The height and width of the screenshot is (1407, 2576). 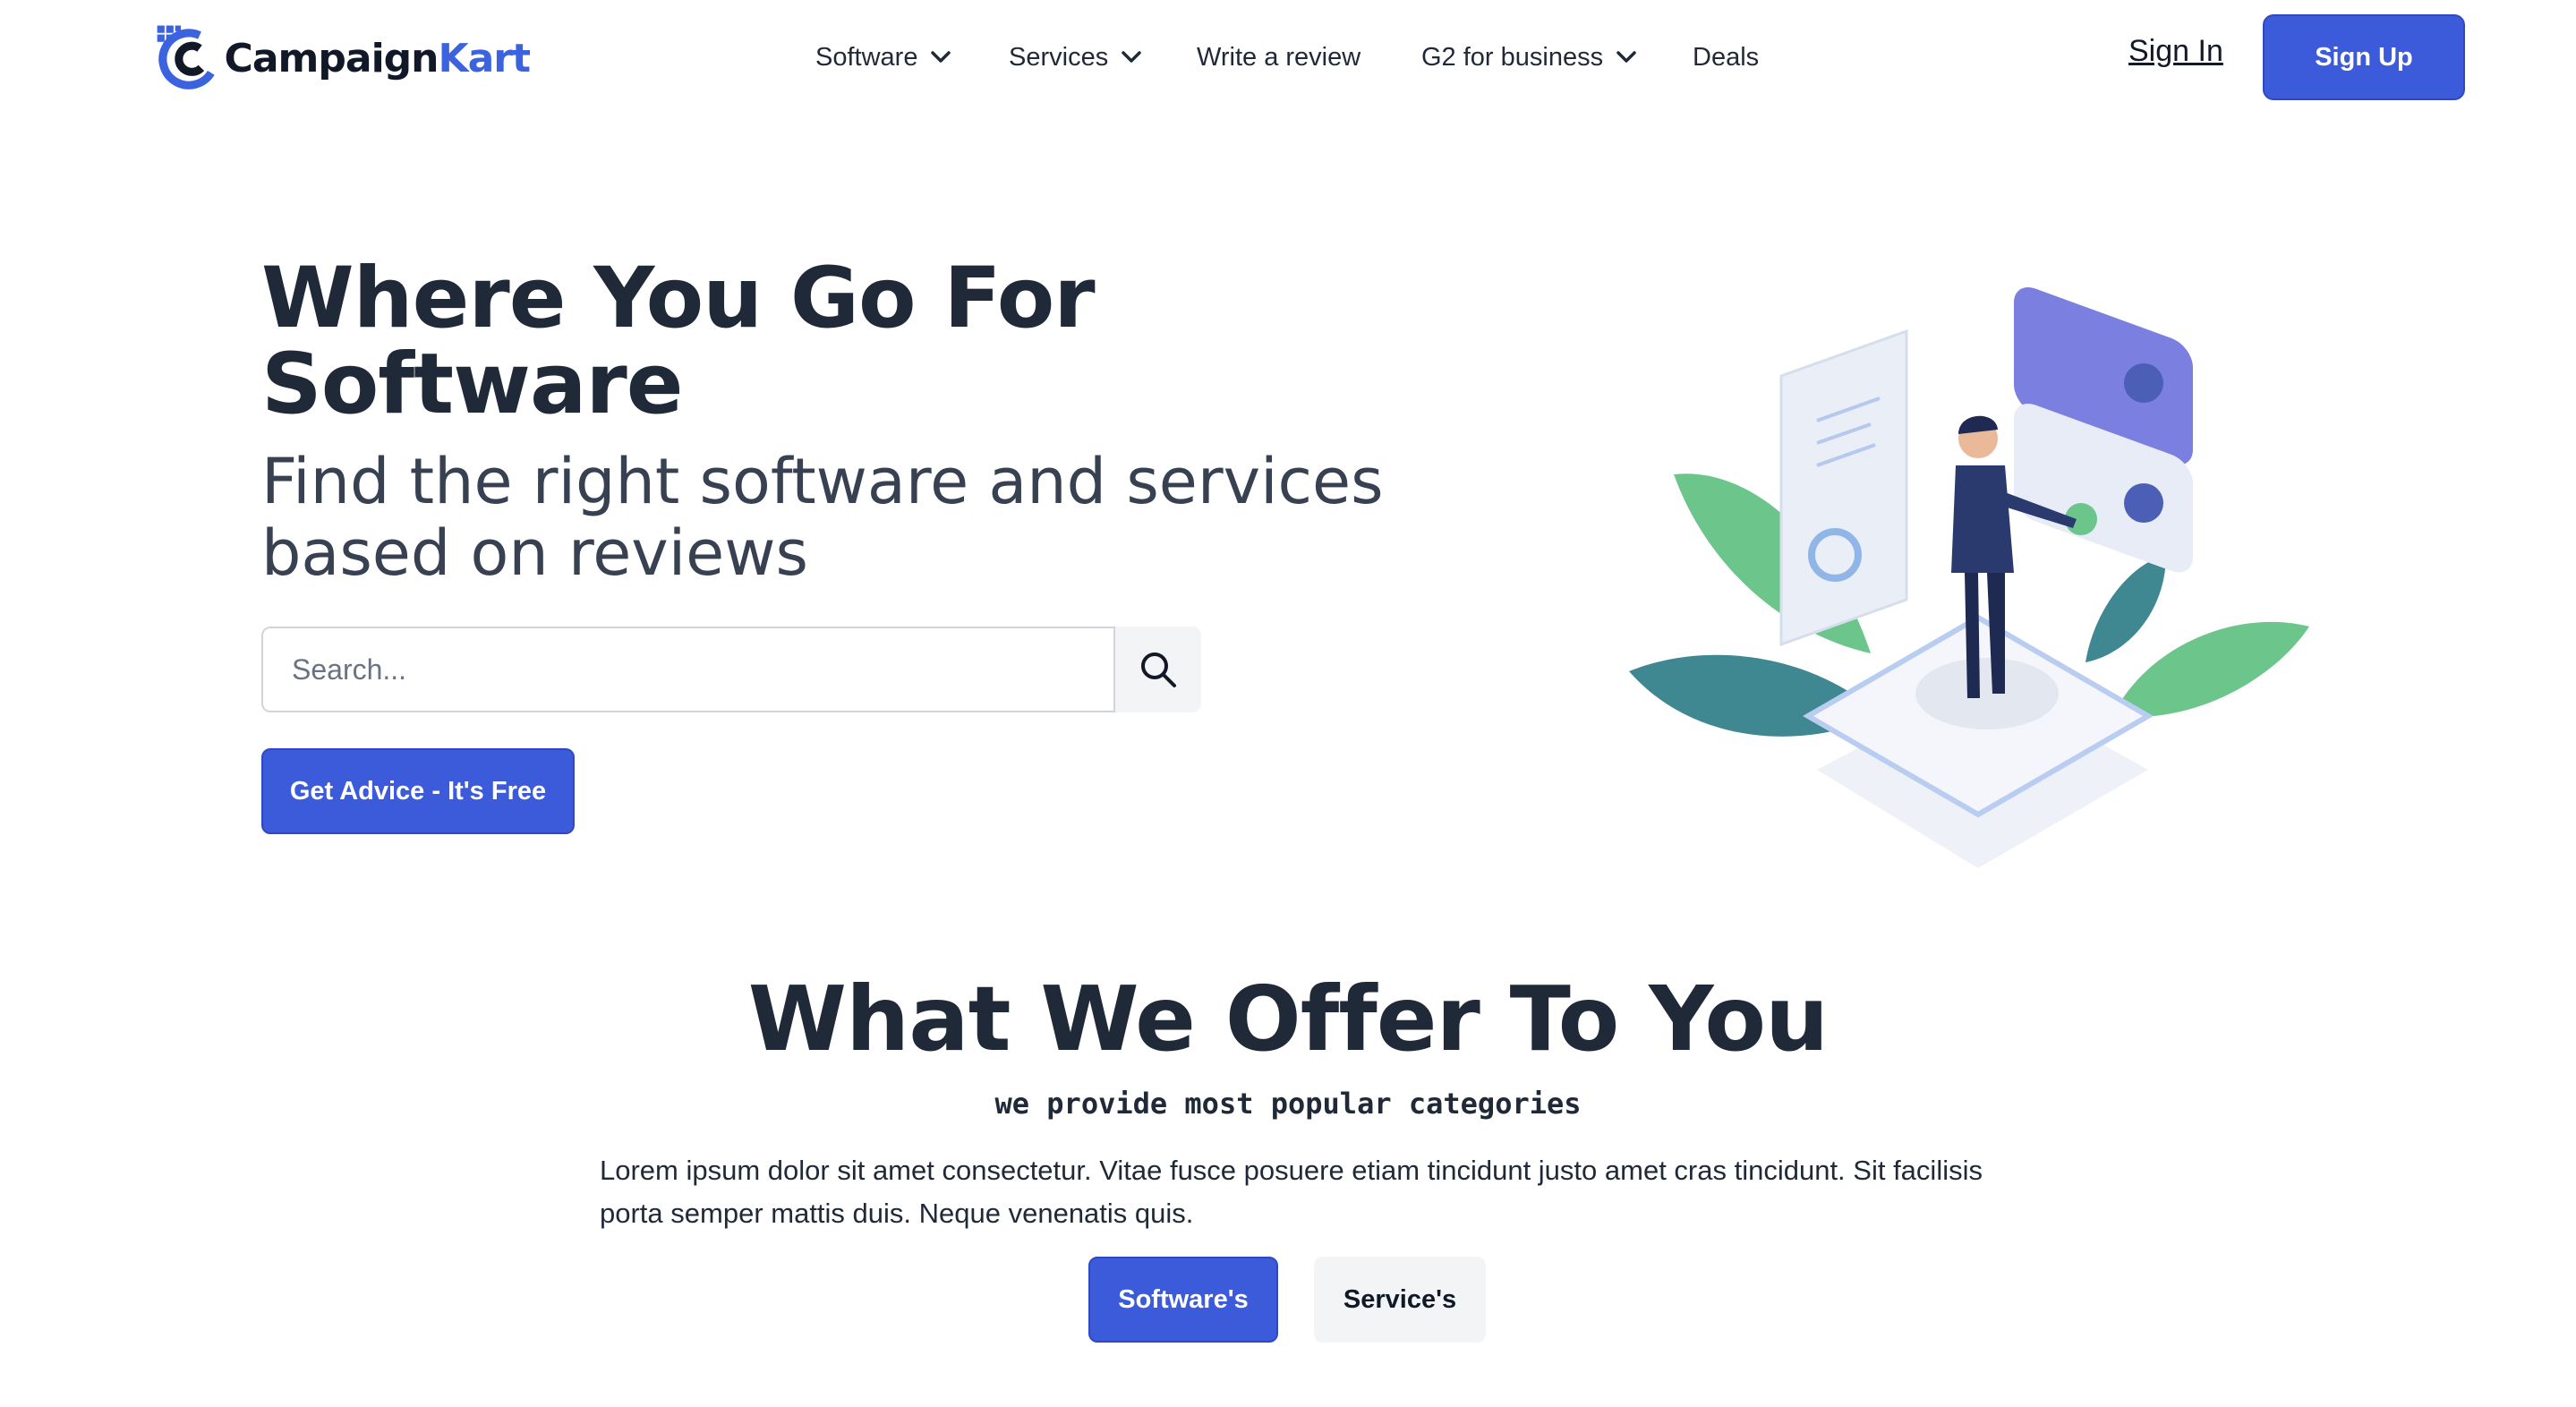 I want to click on brand-name: CampaignKart, so click(x=377, y=58).